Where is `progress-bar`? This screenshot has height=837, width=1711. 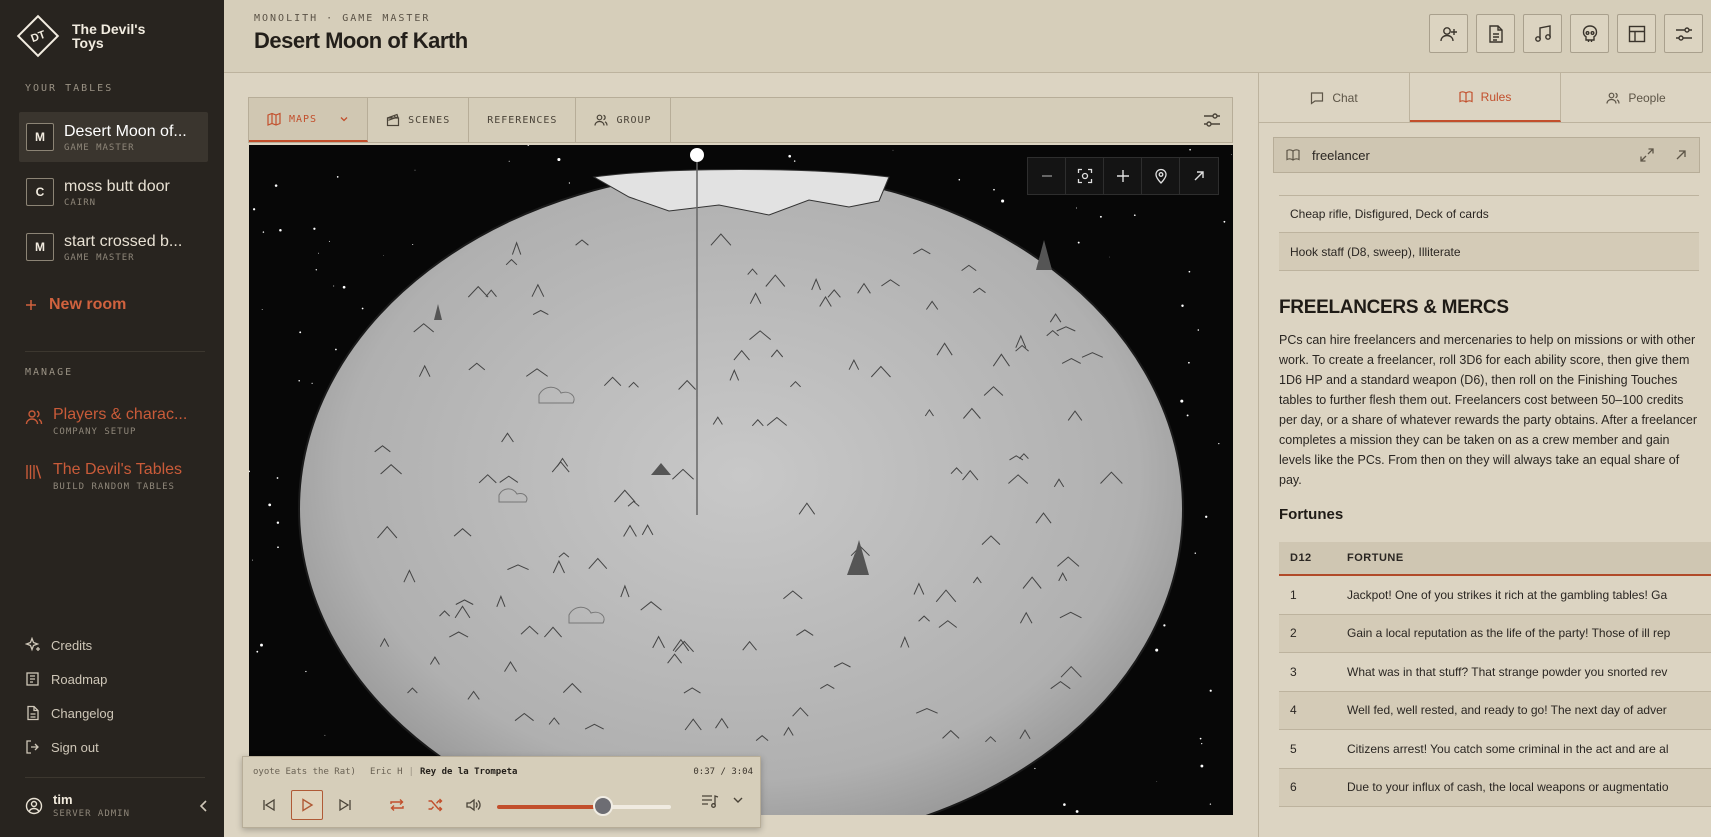
progress-bar is located at coordinates (584, 806).